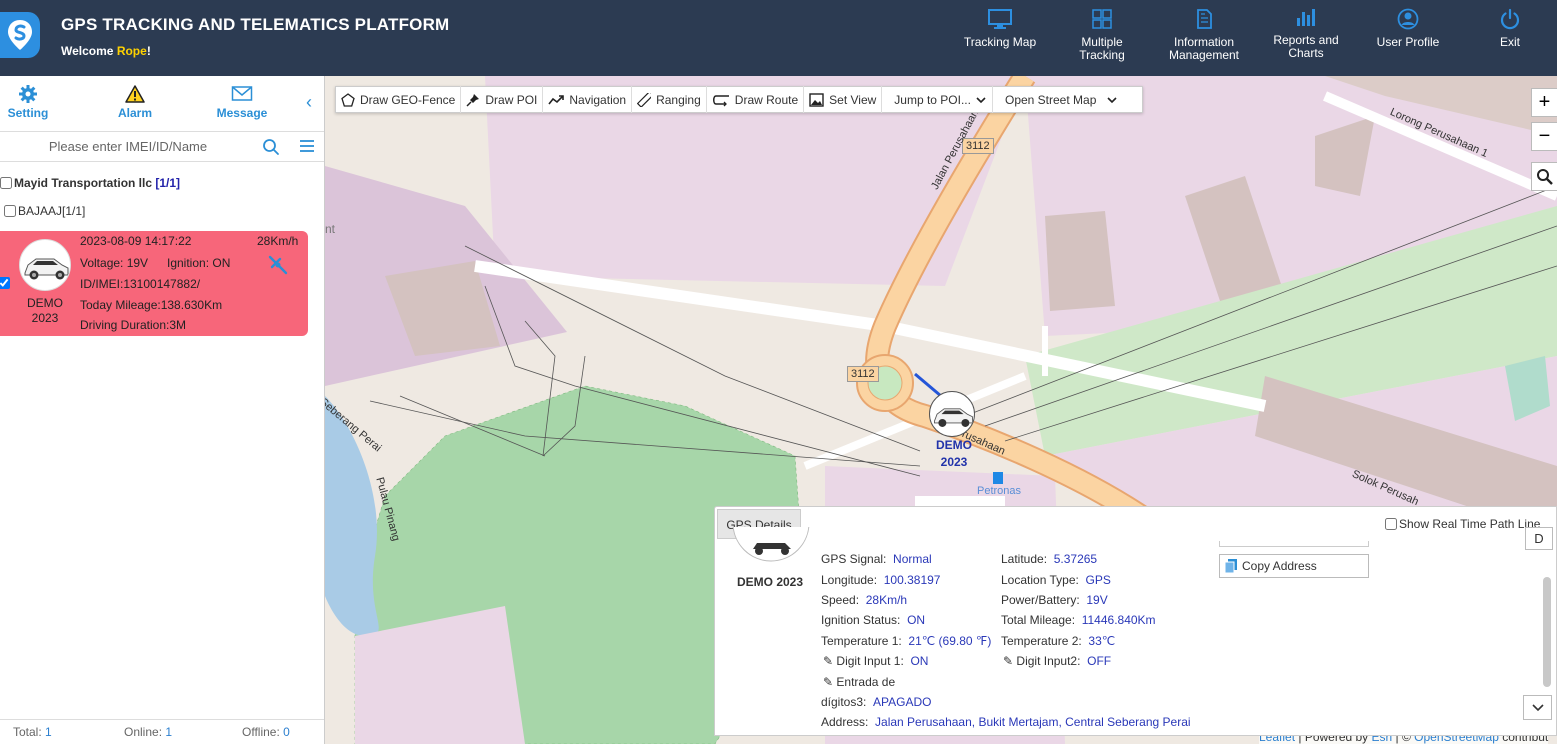 The width and height of the screenshot is (1557, 744). I want to click on nav-information-management: Information Management, so click(1204, 35).